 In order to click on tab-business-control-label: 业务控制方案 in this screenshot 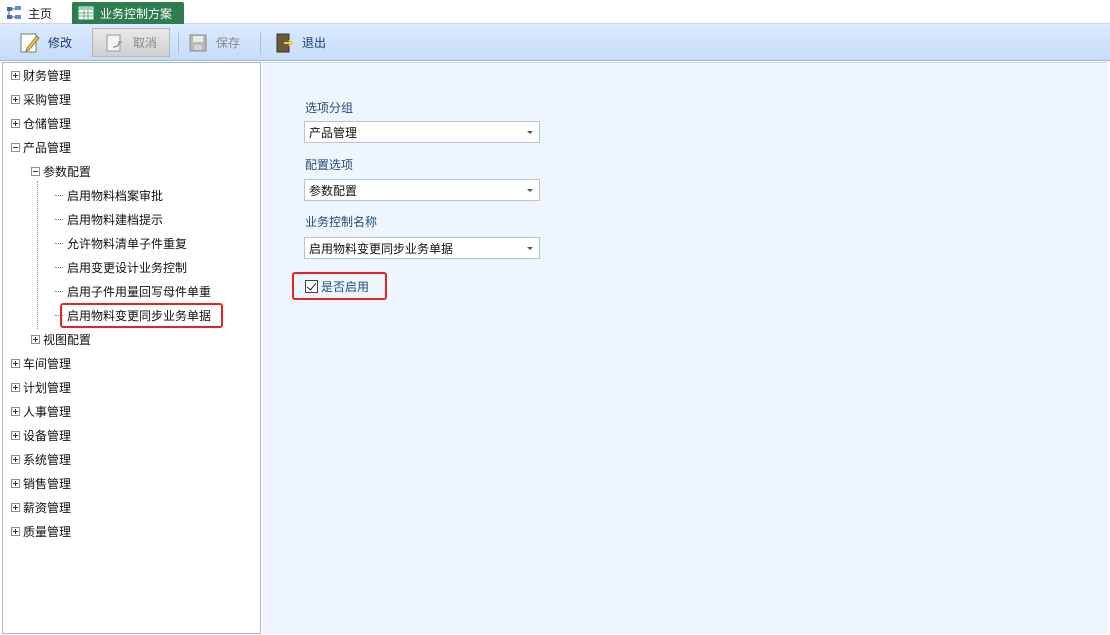, I will do `click(136, 13)`.